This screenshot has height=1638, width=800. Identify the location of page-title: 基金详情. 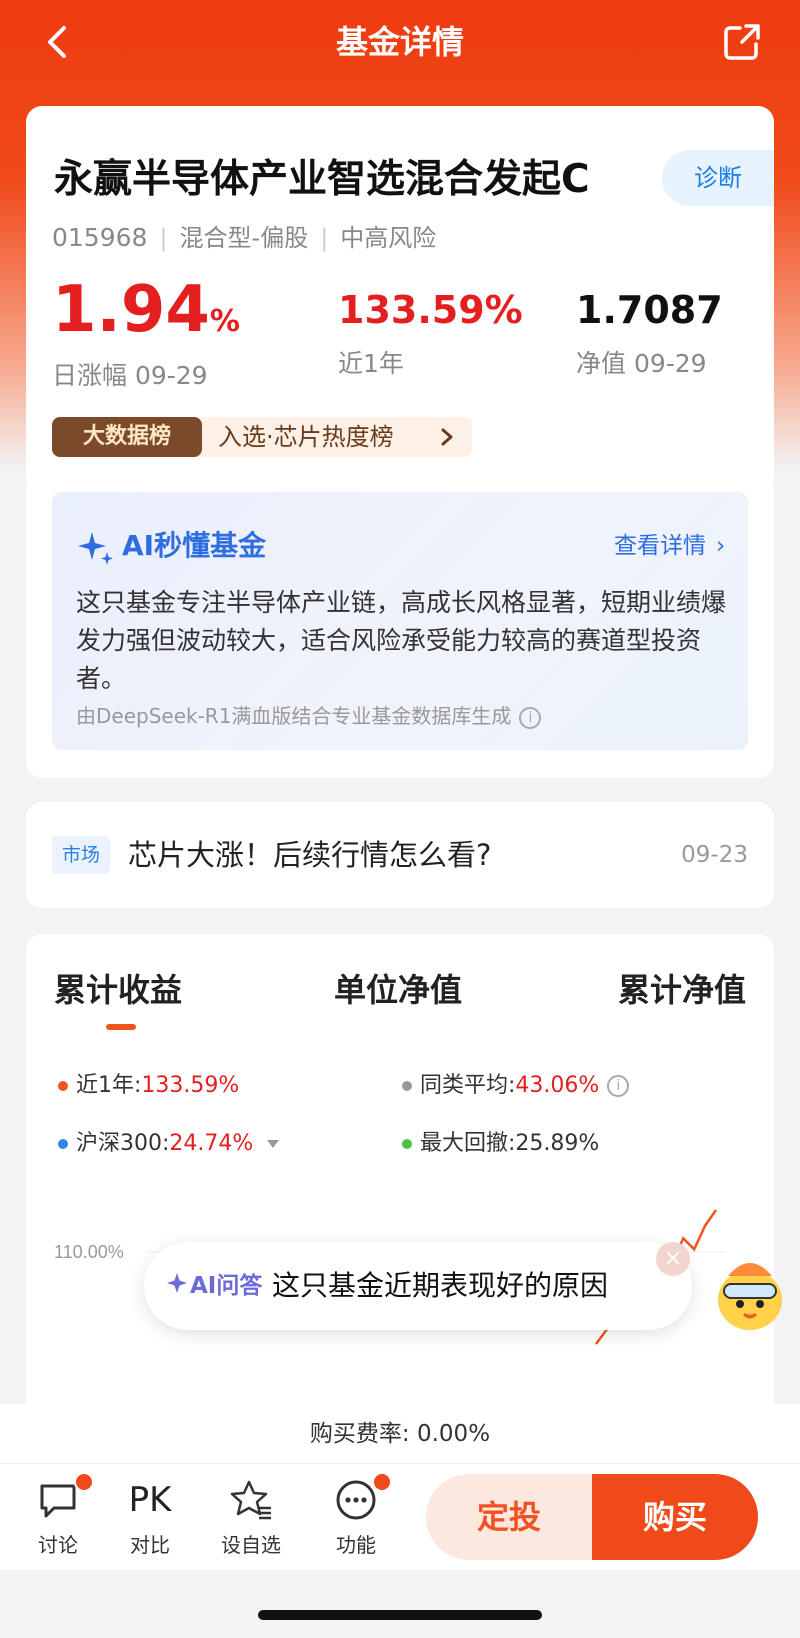
(399, 42).